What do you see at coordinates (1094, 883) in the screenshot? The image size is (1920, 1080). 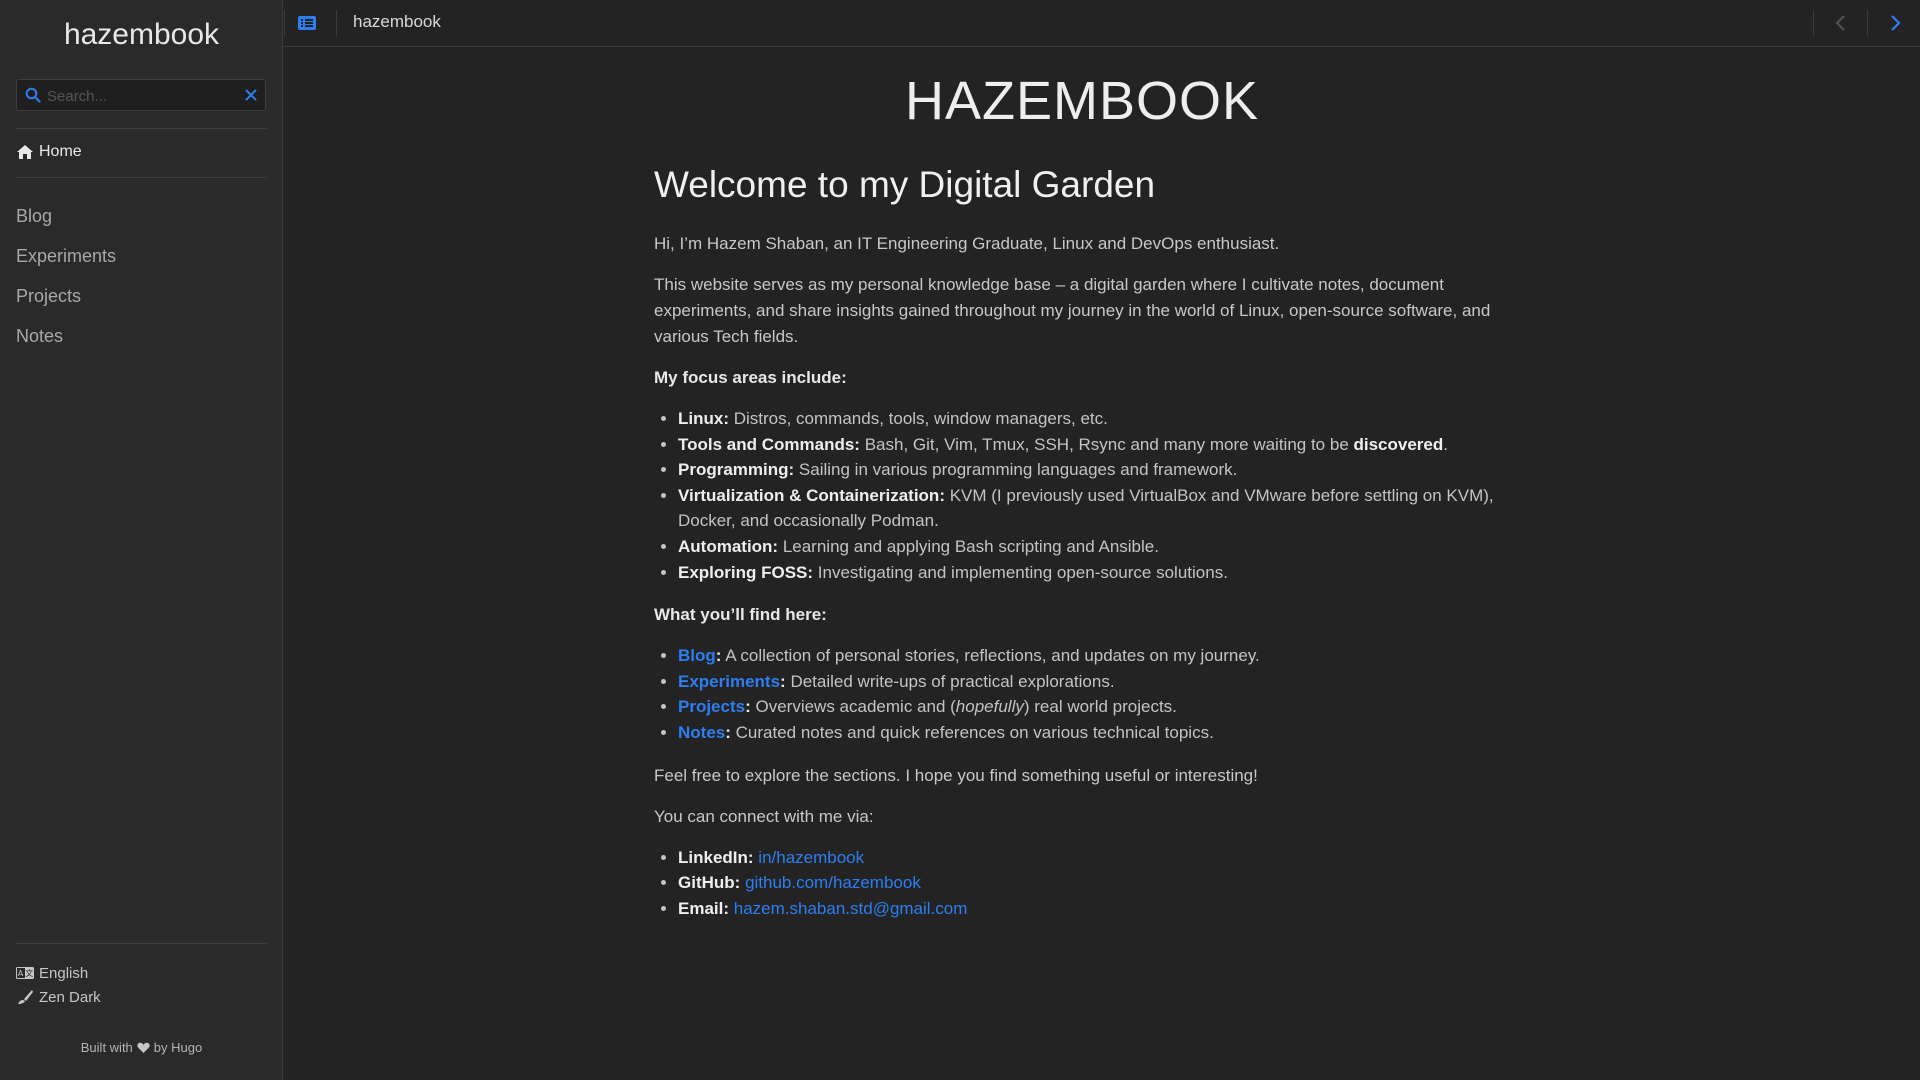 I see `list-item: GitHub: github.com/hazembook` at bounding box center [1094, 883].